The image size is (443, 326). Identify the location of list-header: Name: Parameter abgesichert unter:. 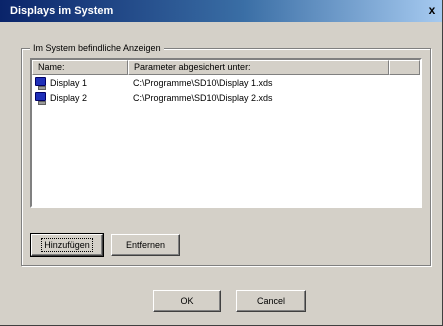
(226, 67).